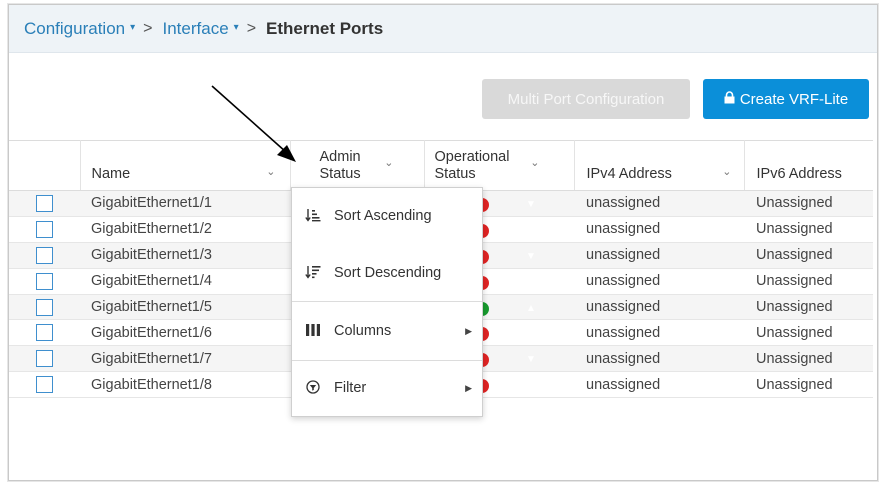 Image resolution: width=885 pixels, height=485 pixels. Describe the element at coordinates (253, 123) in the screenshot. I see `annotation-arrow` at that location.